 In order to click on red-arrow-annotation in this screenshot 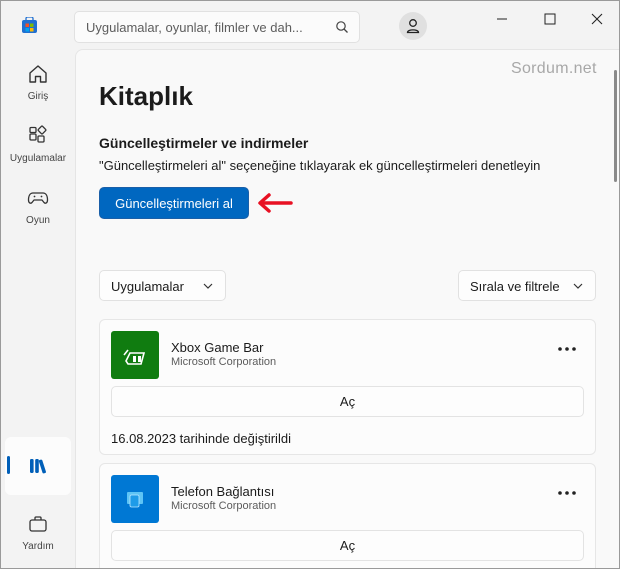, I will do `click(275, 203)`.